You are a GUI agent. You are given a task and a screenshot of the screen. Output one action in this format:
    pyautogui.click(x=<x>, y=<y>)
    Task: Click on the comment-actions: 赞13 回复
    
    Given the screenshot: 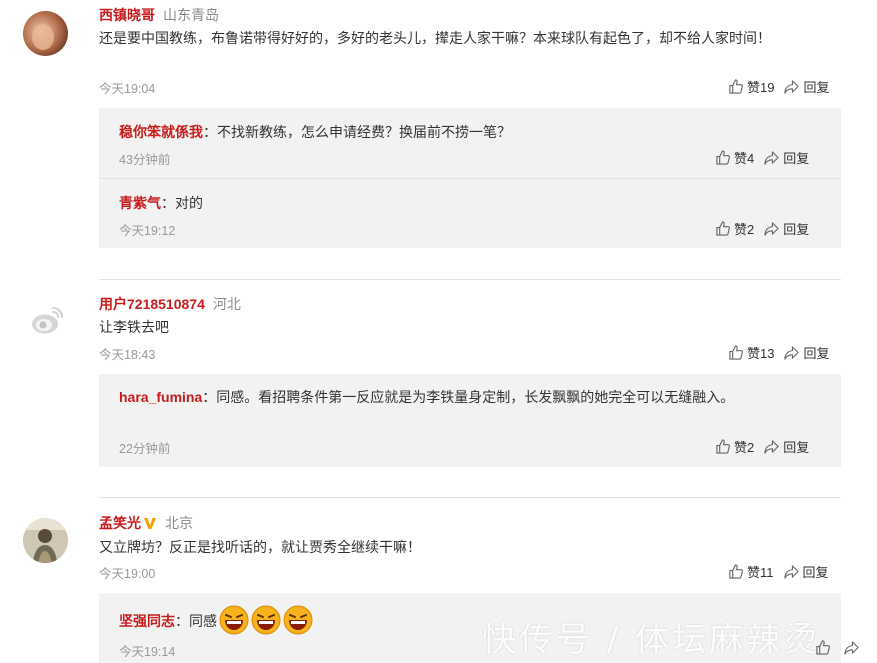 What is the action you would take?
    pyautogui.click(x=778, y=352)
    